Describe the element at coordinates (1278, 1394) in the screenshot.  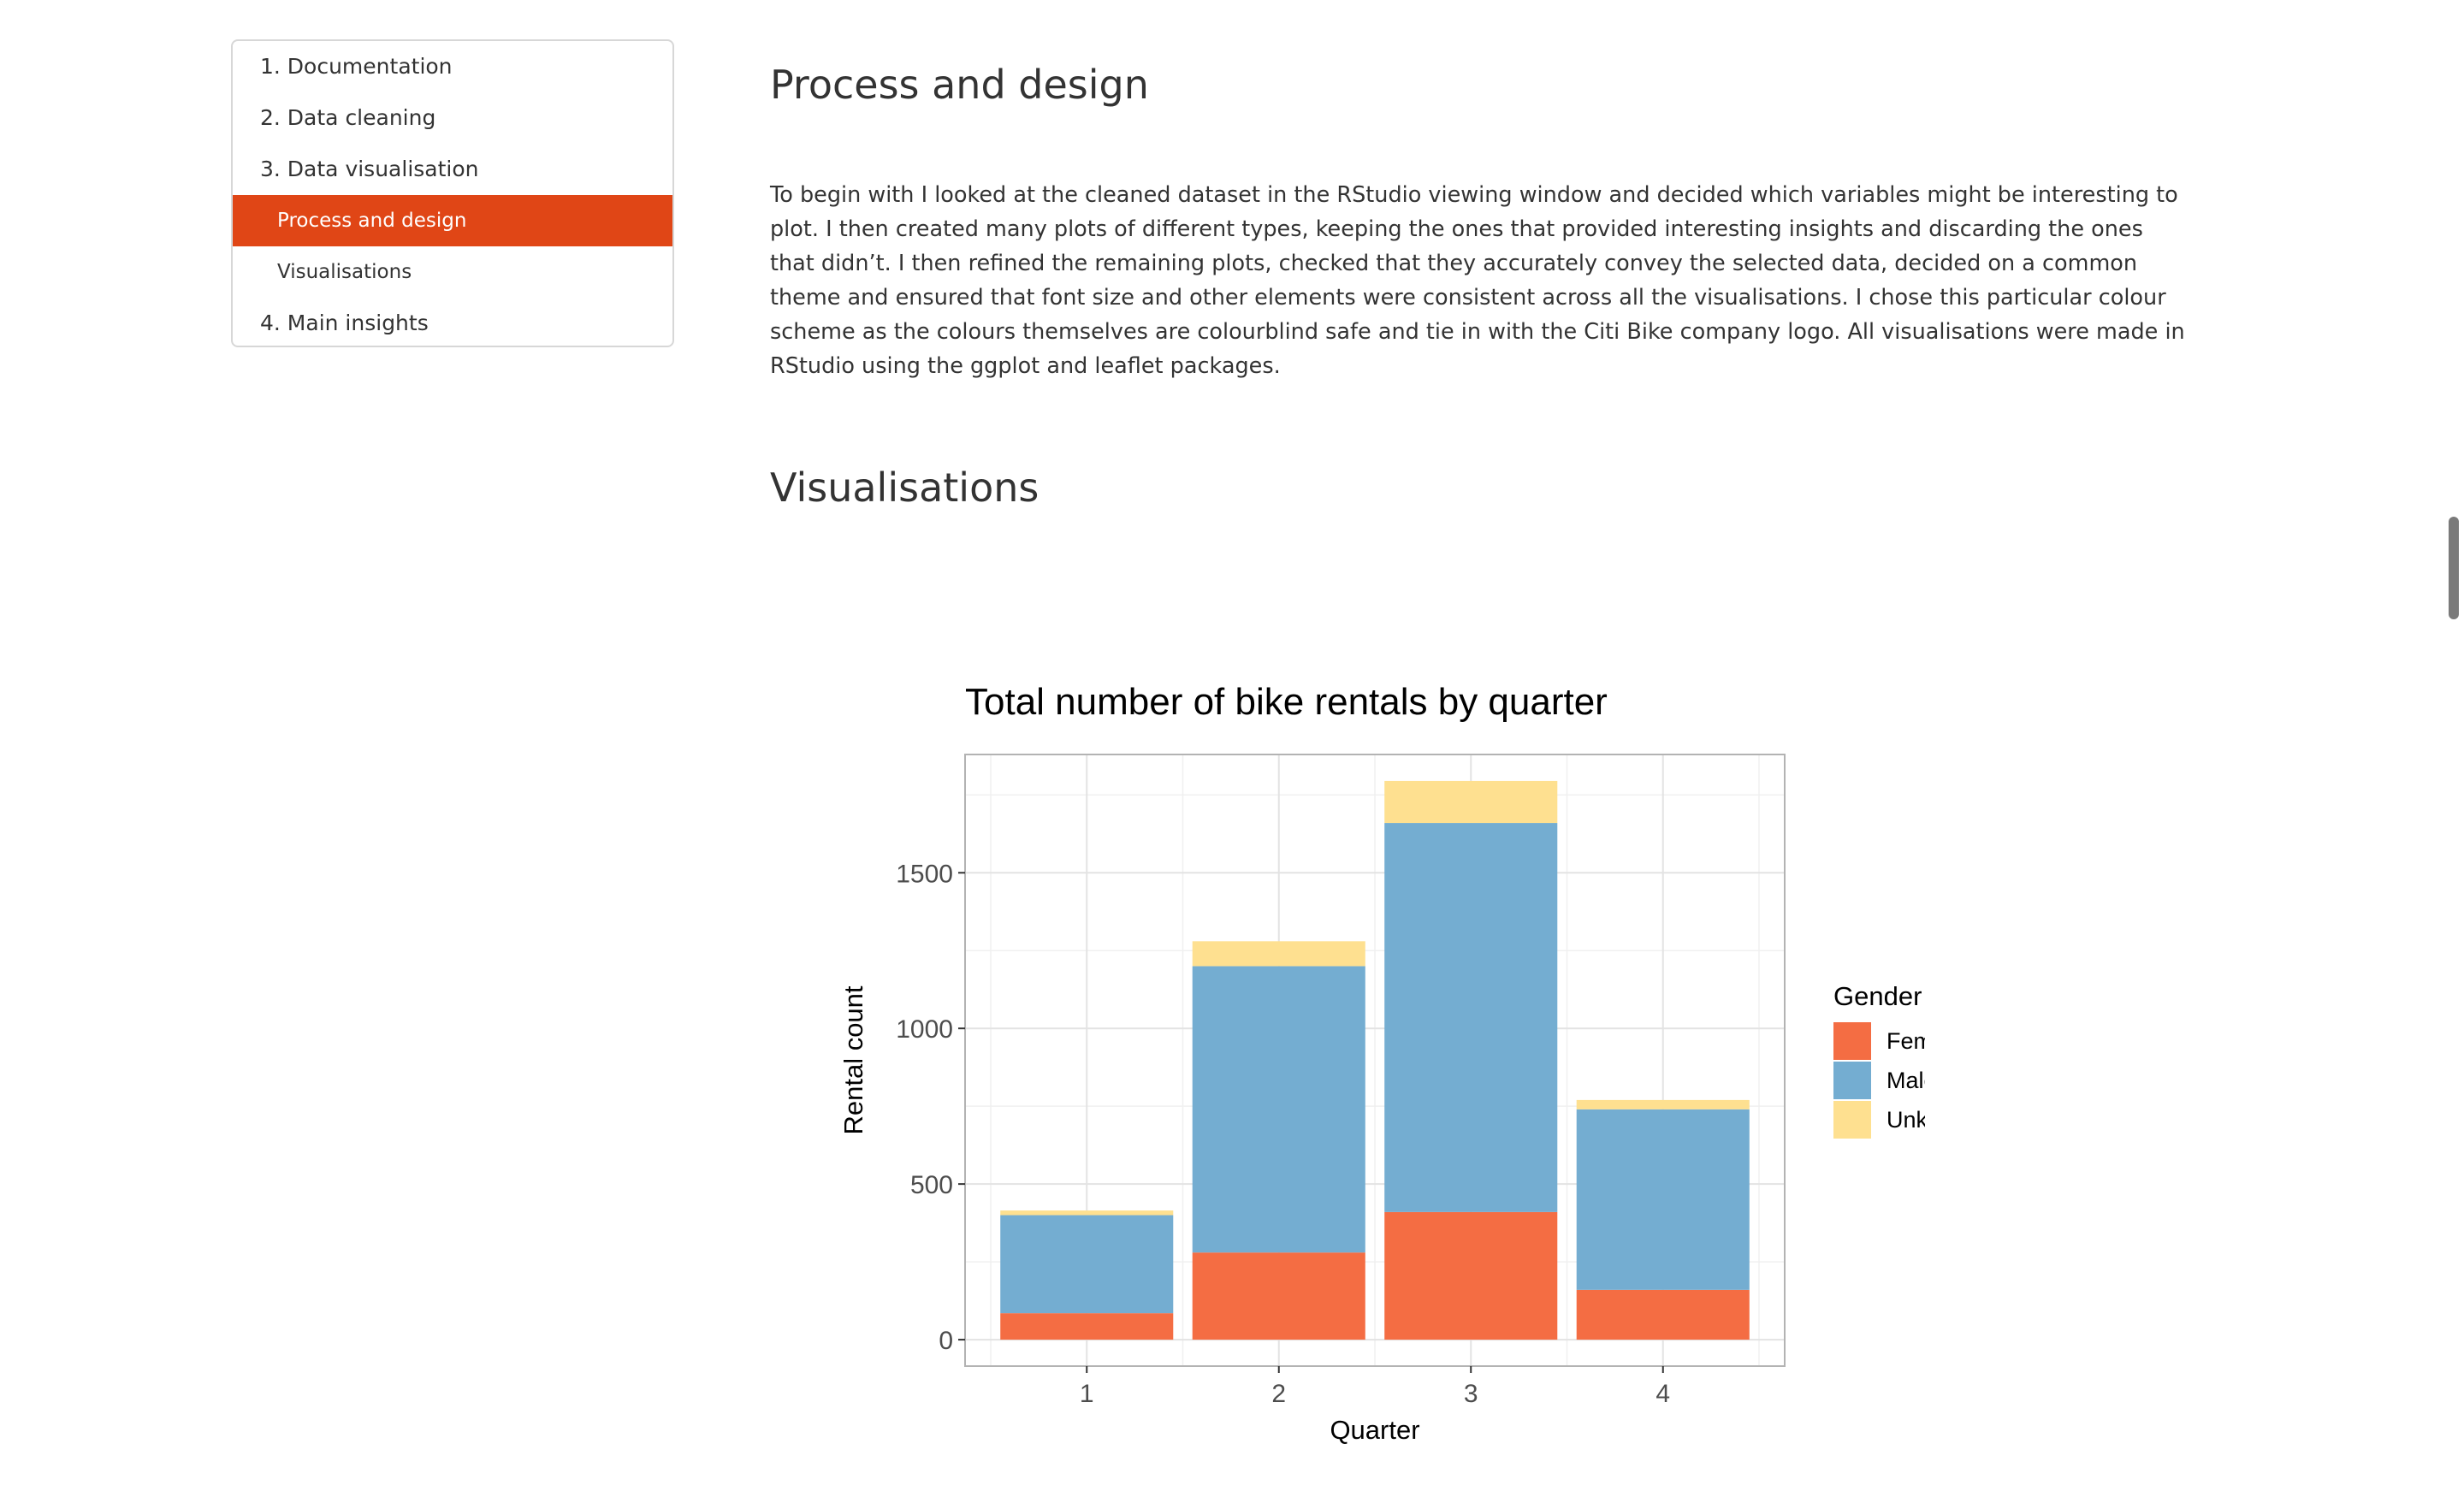
I see `x-tick-label: 2` at that location.